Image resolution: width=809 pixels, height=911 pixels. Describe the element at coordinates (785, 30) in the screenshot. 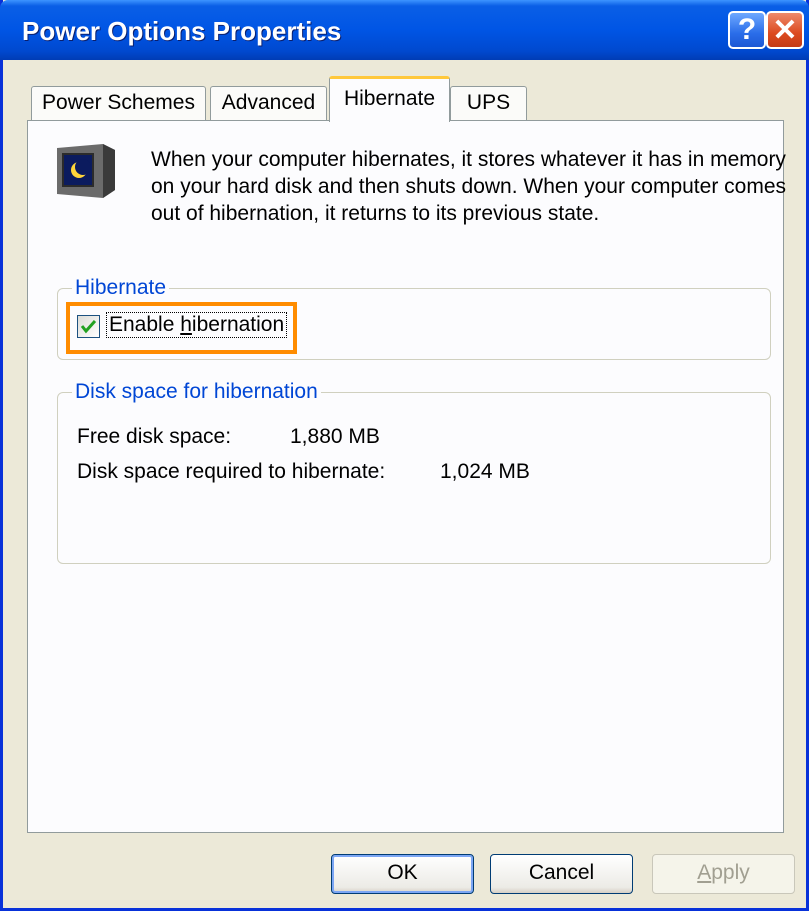

I see `close-icon: ✕` at that location.